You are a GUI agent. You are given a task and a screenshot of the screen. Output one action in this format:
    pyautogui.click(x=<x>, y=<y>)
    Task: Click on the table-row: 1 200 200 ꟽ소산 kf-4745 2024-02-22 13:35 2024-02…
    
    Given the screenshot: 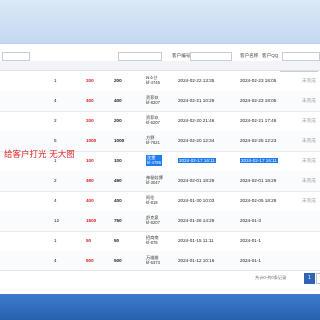 What is the action you would take?
    pyautogui.click(x=160, y=81)
    